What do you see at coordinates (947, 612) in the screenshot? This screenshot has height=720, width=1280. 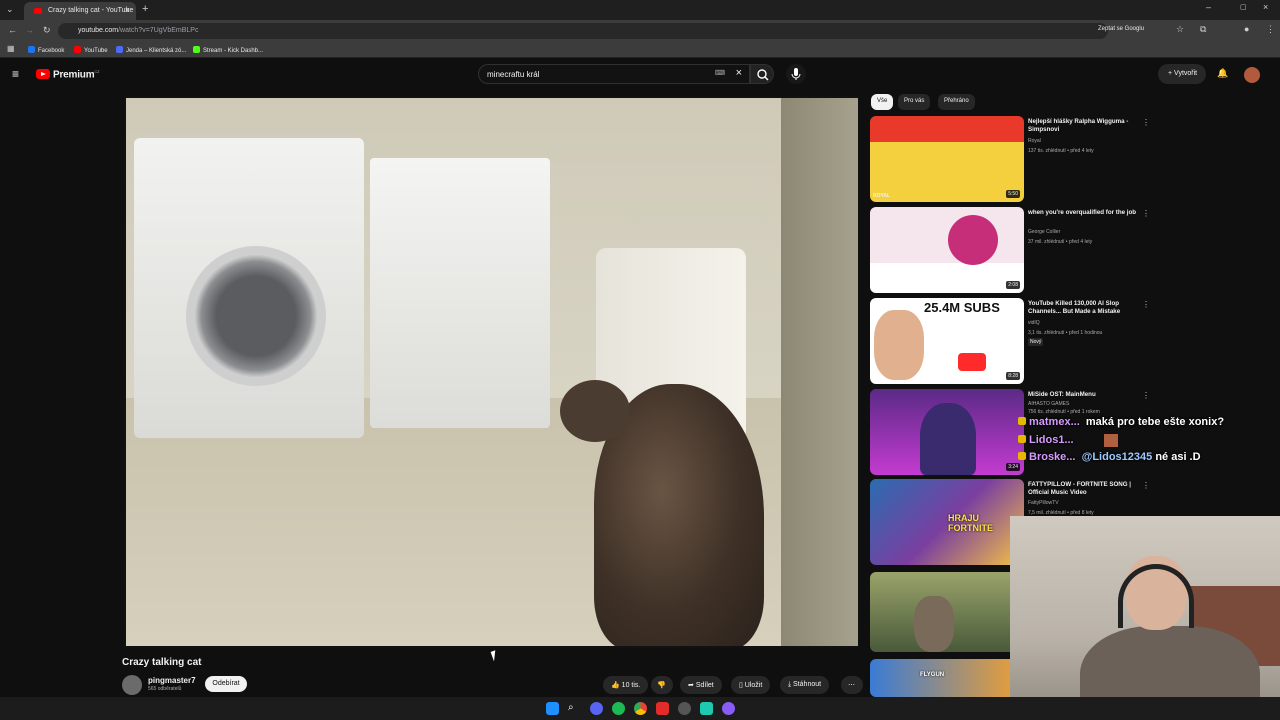 I see `video-thumbnail` at bounding box center [947, 612].